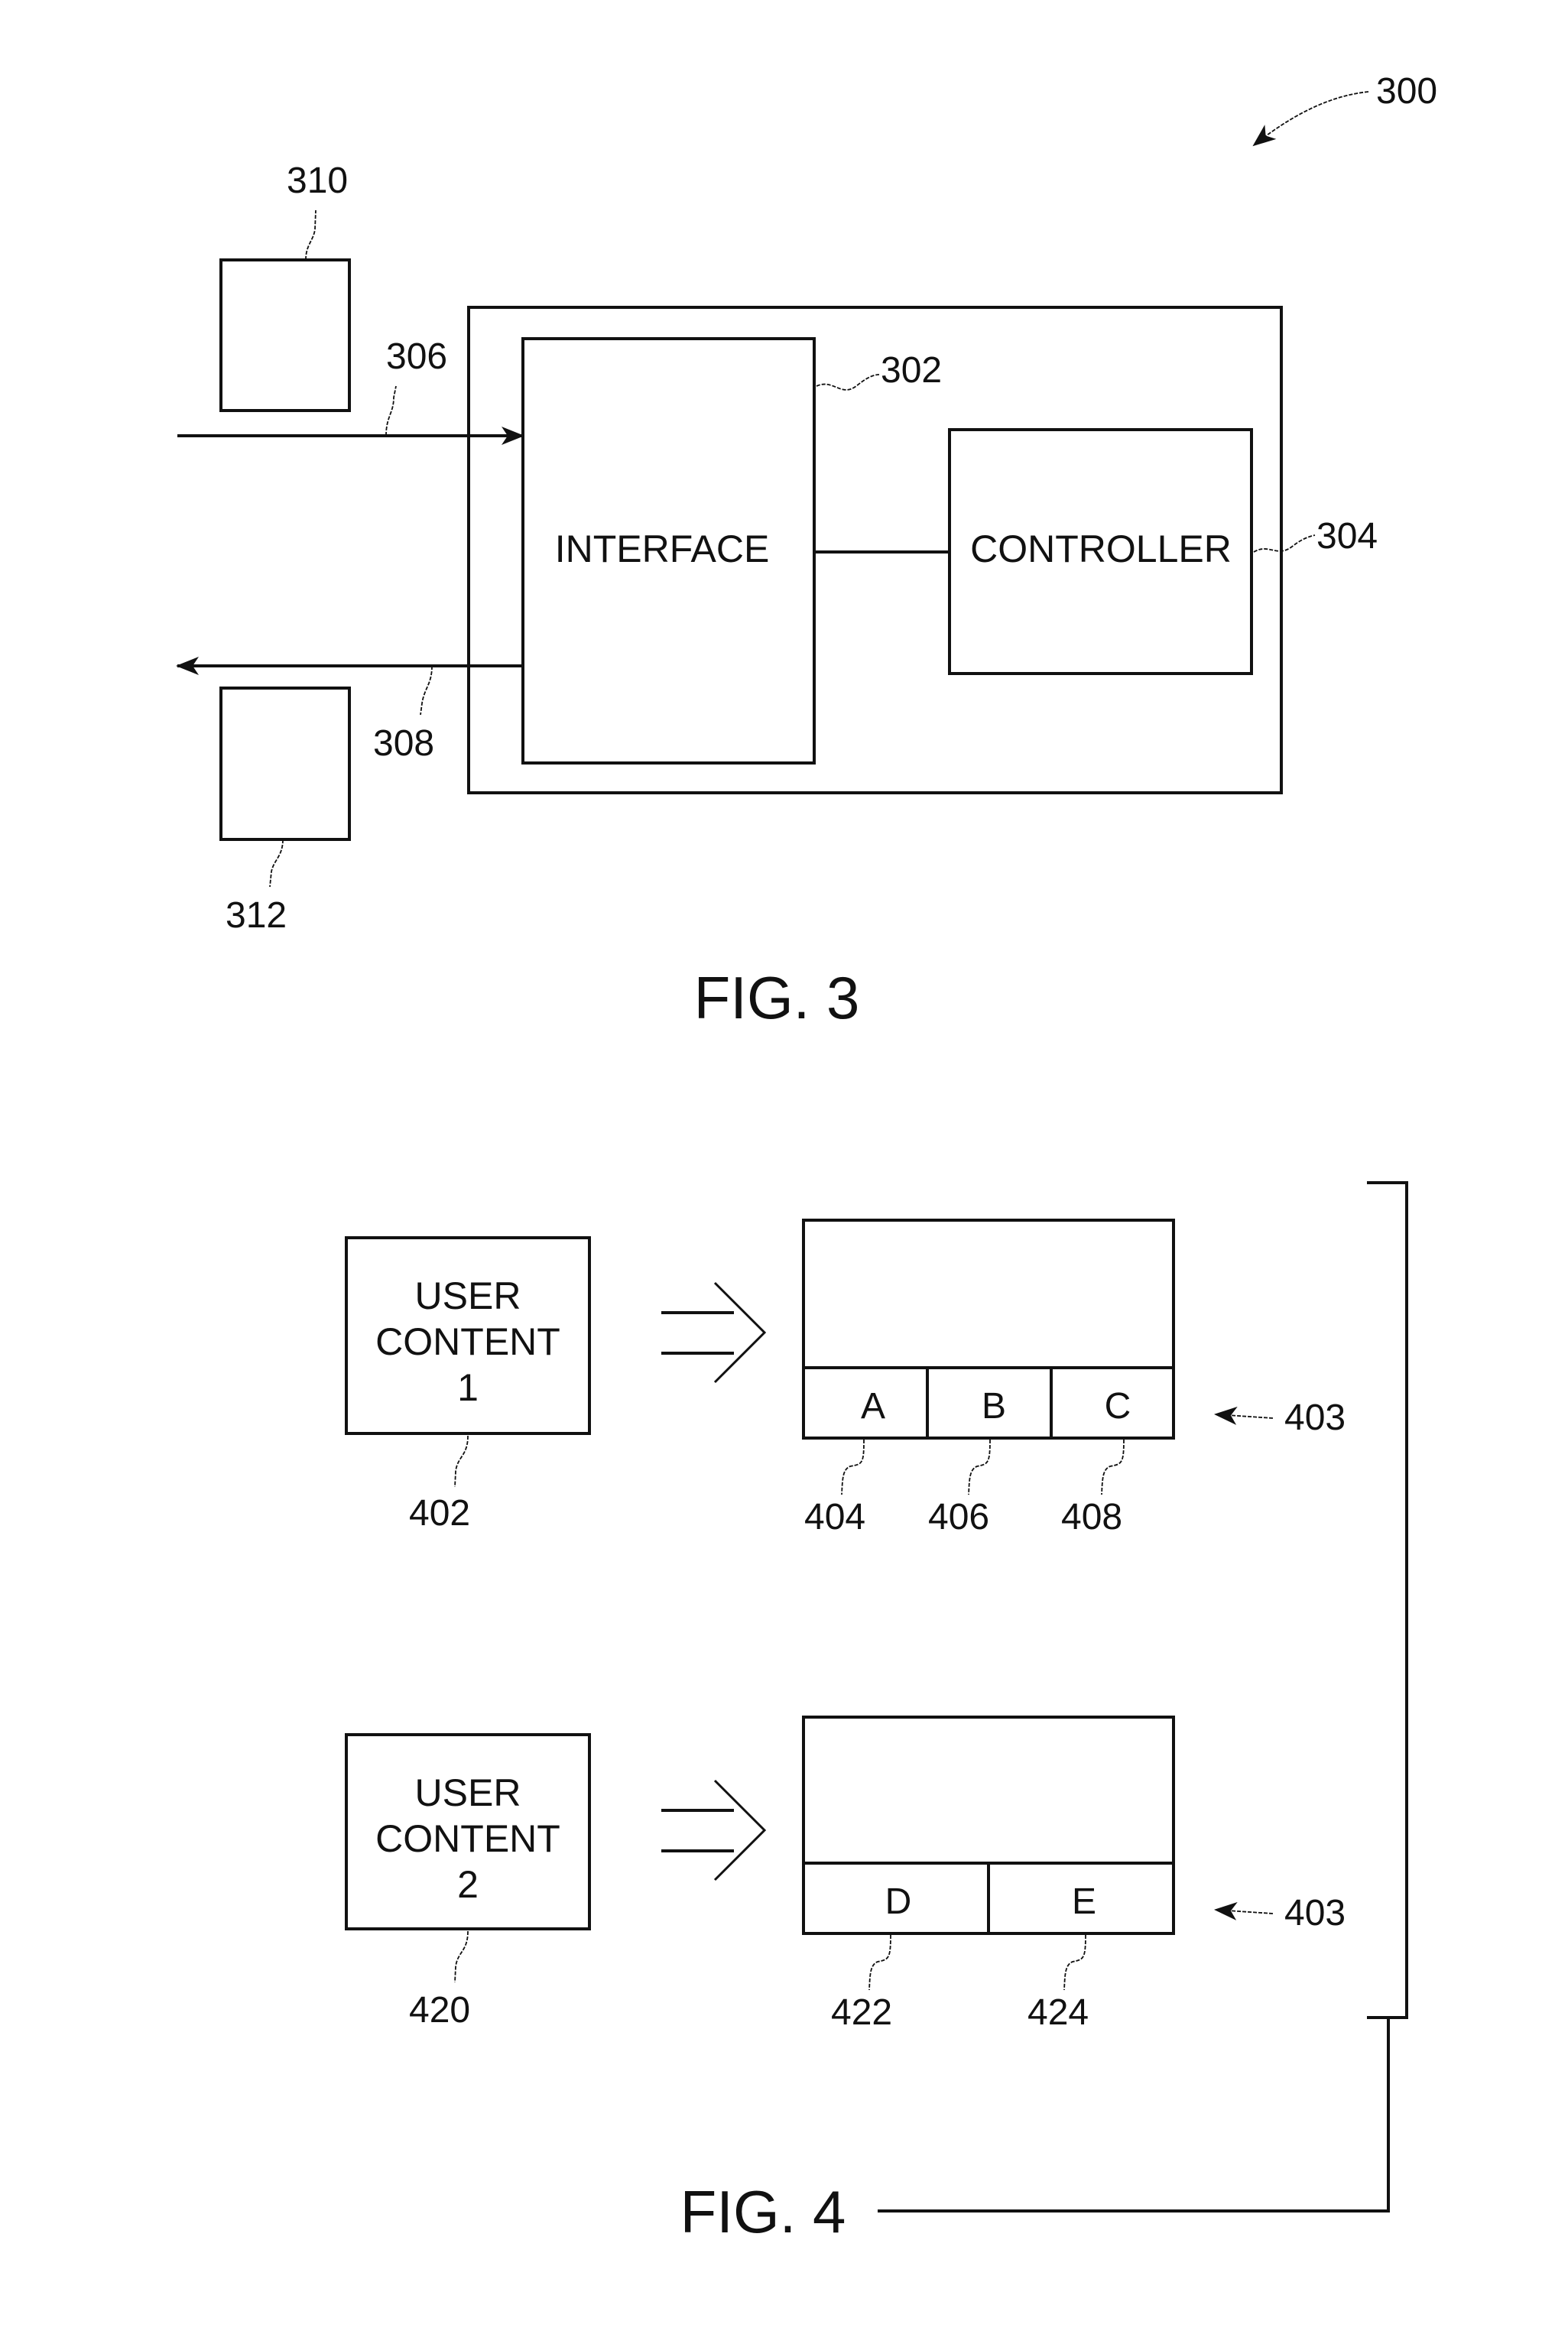 The height and width of the screenshot is (2331, 1568). I want to click on figure-4-caption: FIG. 4, so click(763, 2212).